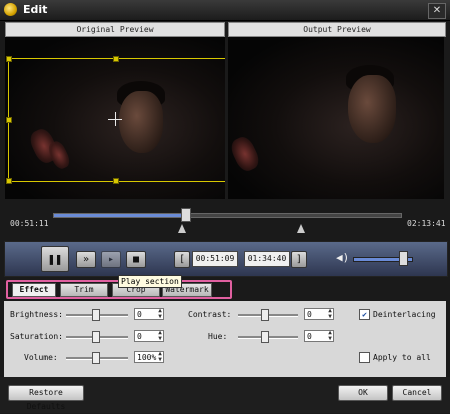  I want to click on play-section-tooltip: Play section, so click(150, 281).